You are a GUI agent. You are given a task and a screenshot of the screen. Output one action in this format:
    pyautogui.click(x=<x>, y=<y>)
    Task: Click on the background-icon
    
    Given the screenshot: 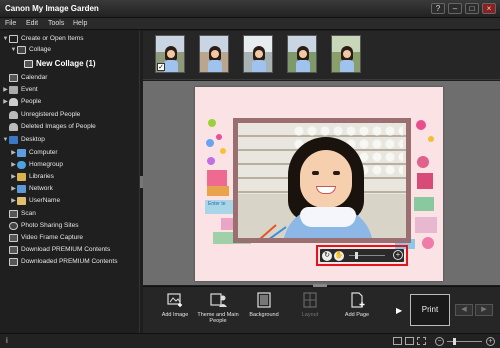 What is the action you would take?
    pyautogui.click(x=263, y=300)
    